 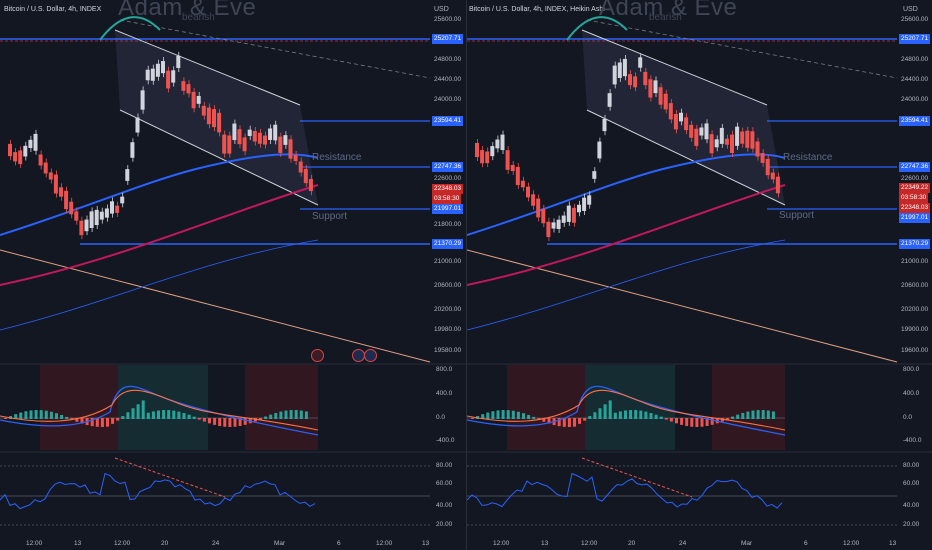 What do you see at coordinates (444, 524) in the screenshot?
I see `rsi-tick: 20.00` at bounding box center [444, 524].